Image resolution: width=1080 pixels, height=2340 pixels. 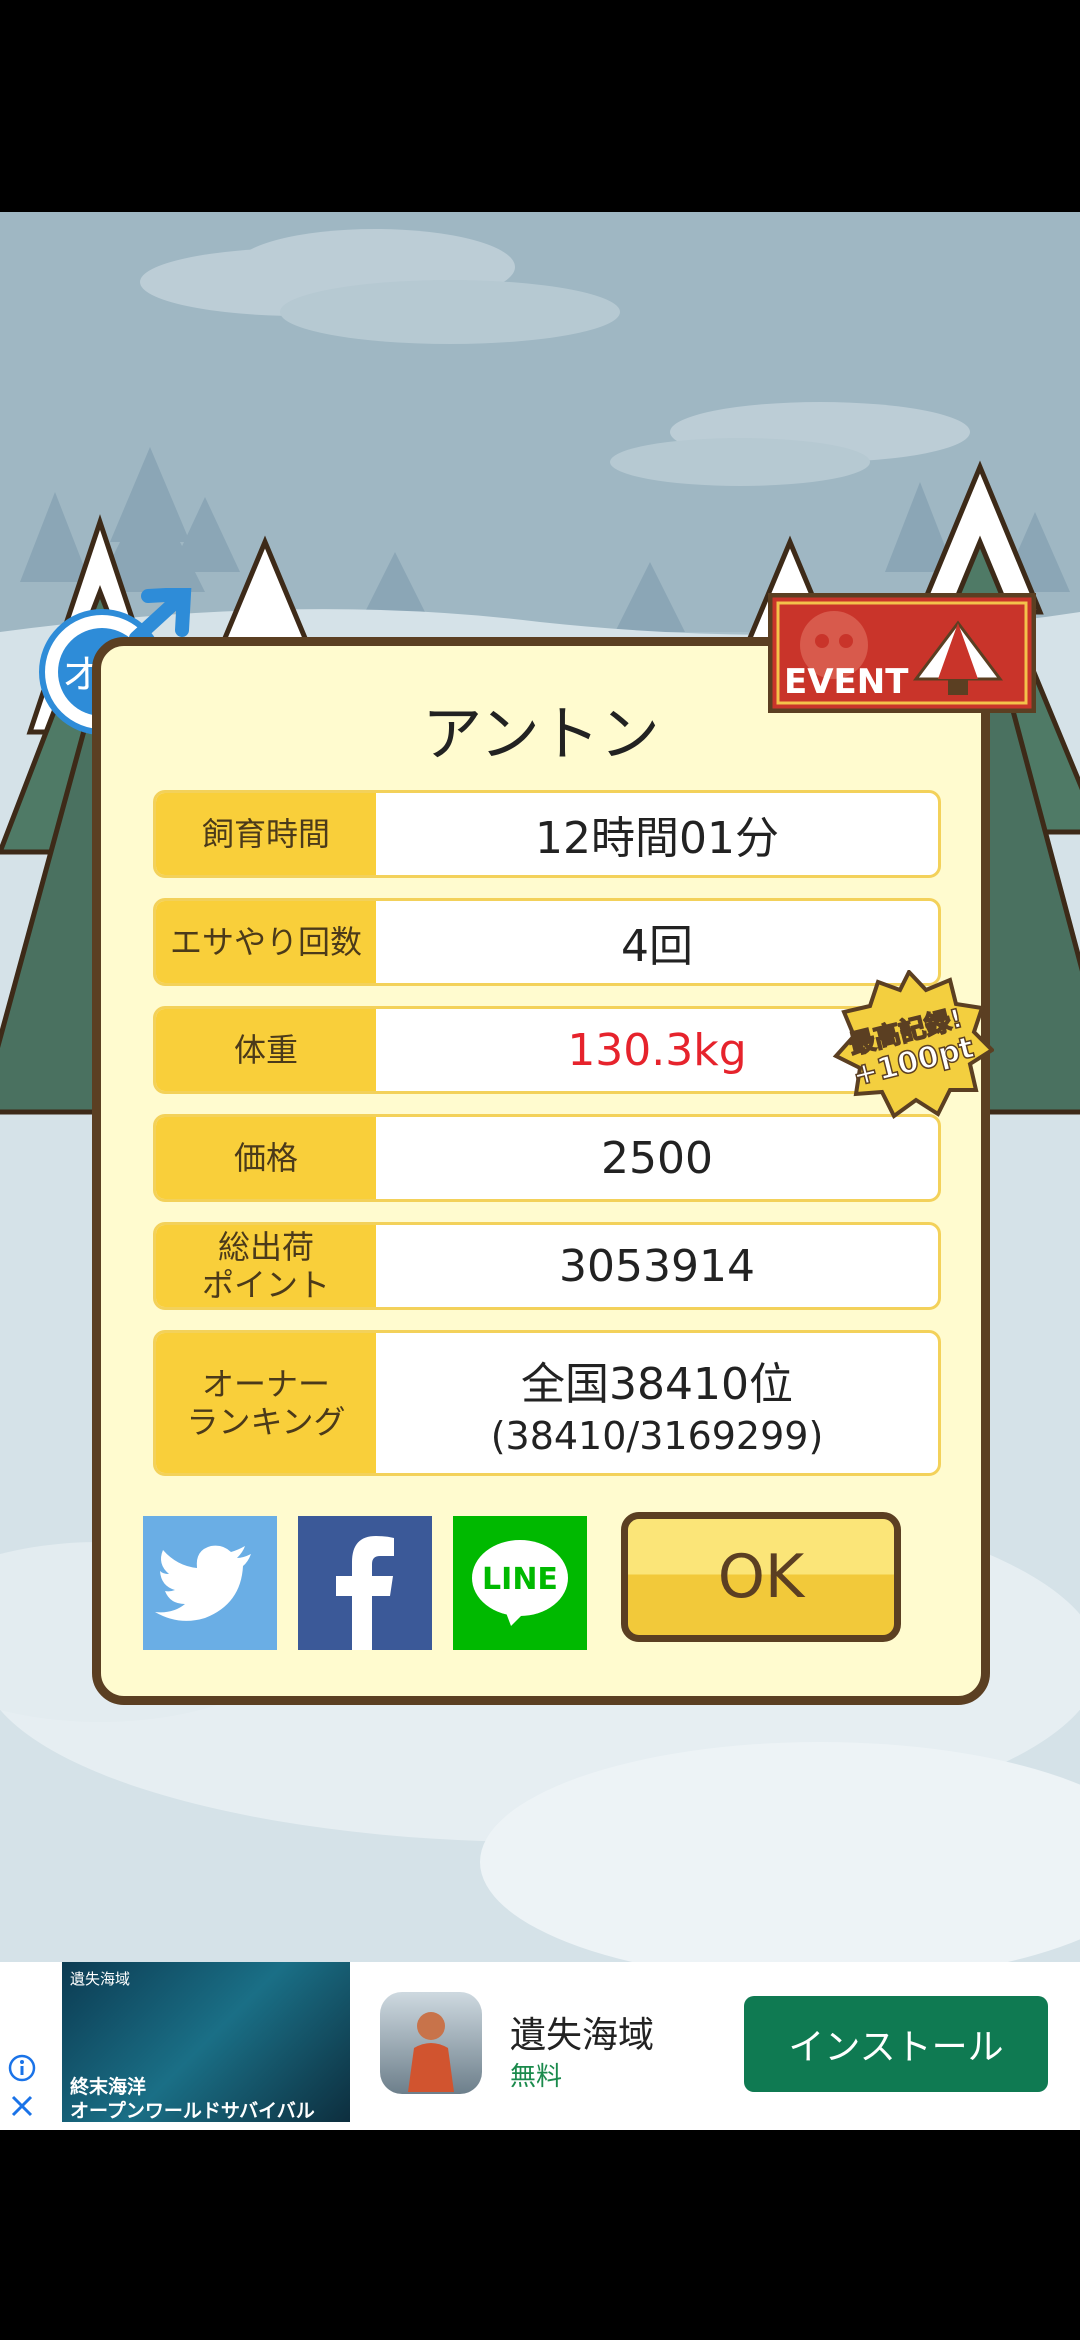 I want to click on stat-value: 全国38410位 (38410/3169299), so click(x=657, y=1408).